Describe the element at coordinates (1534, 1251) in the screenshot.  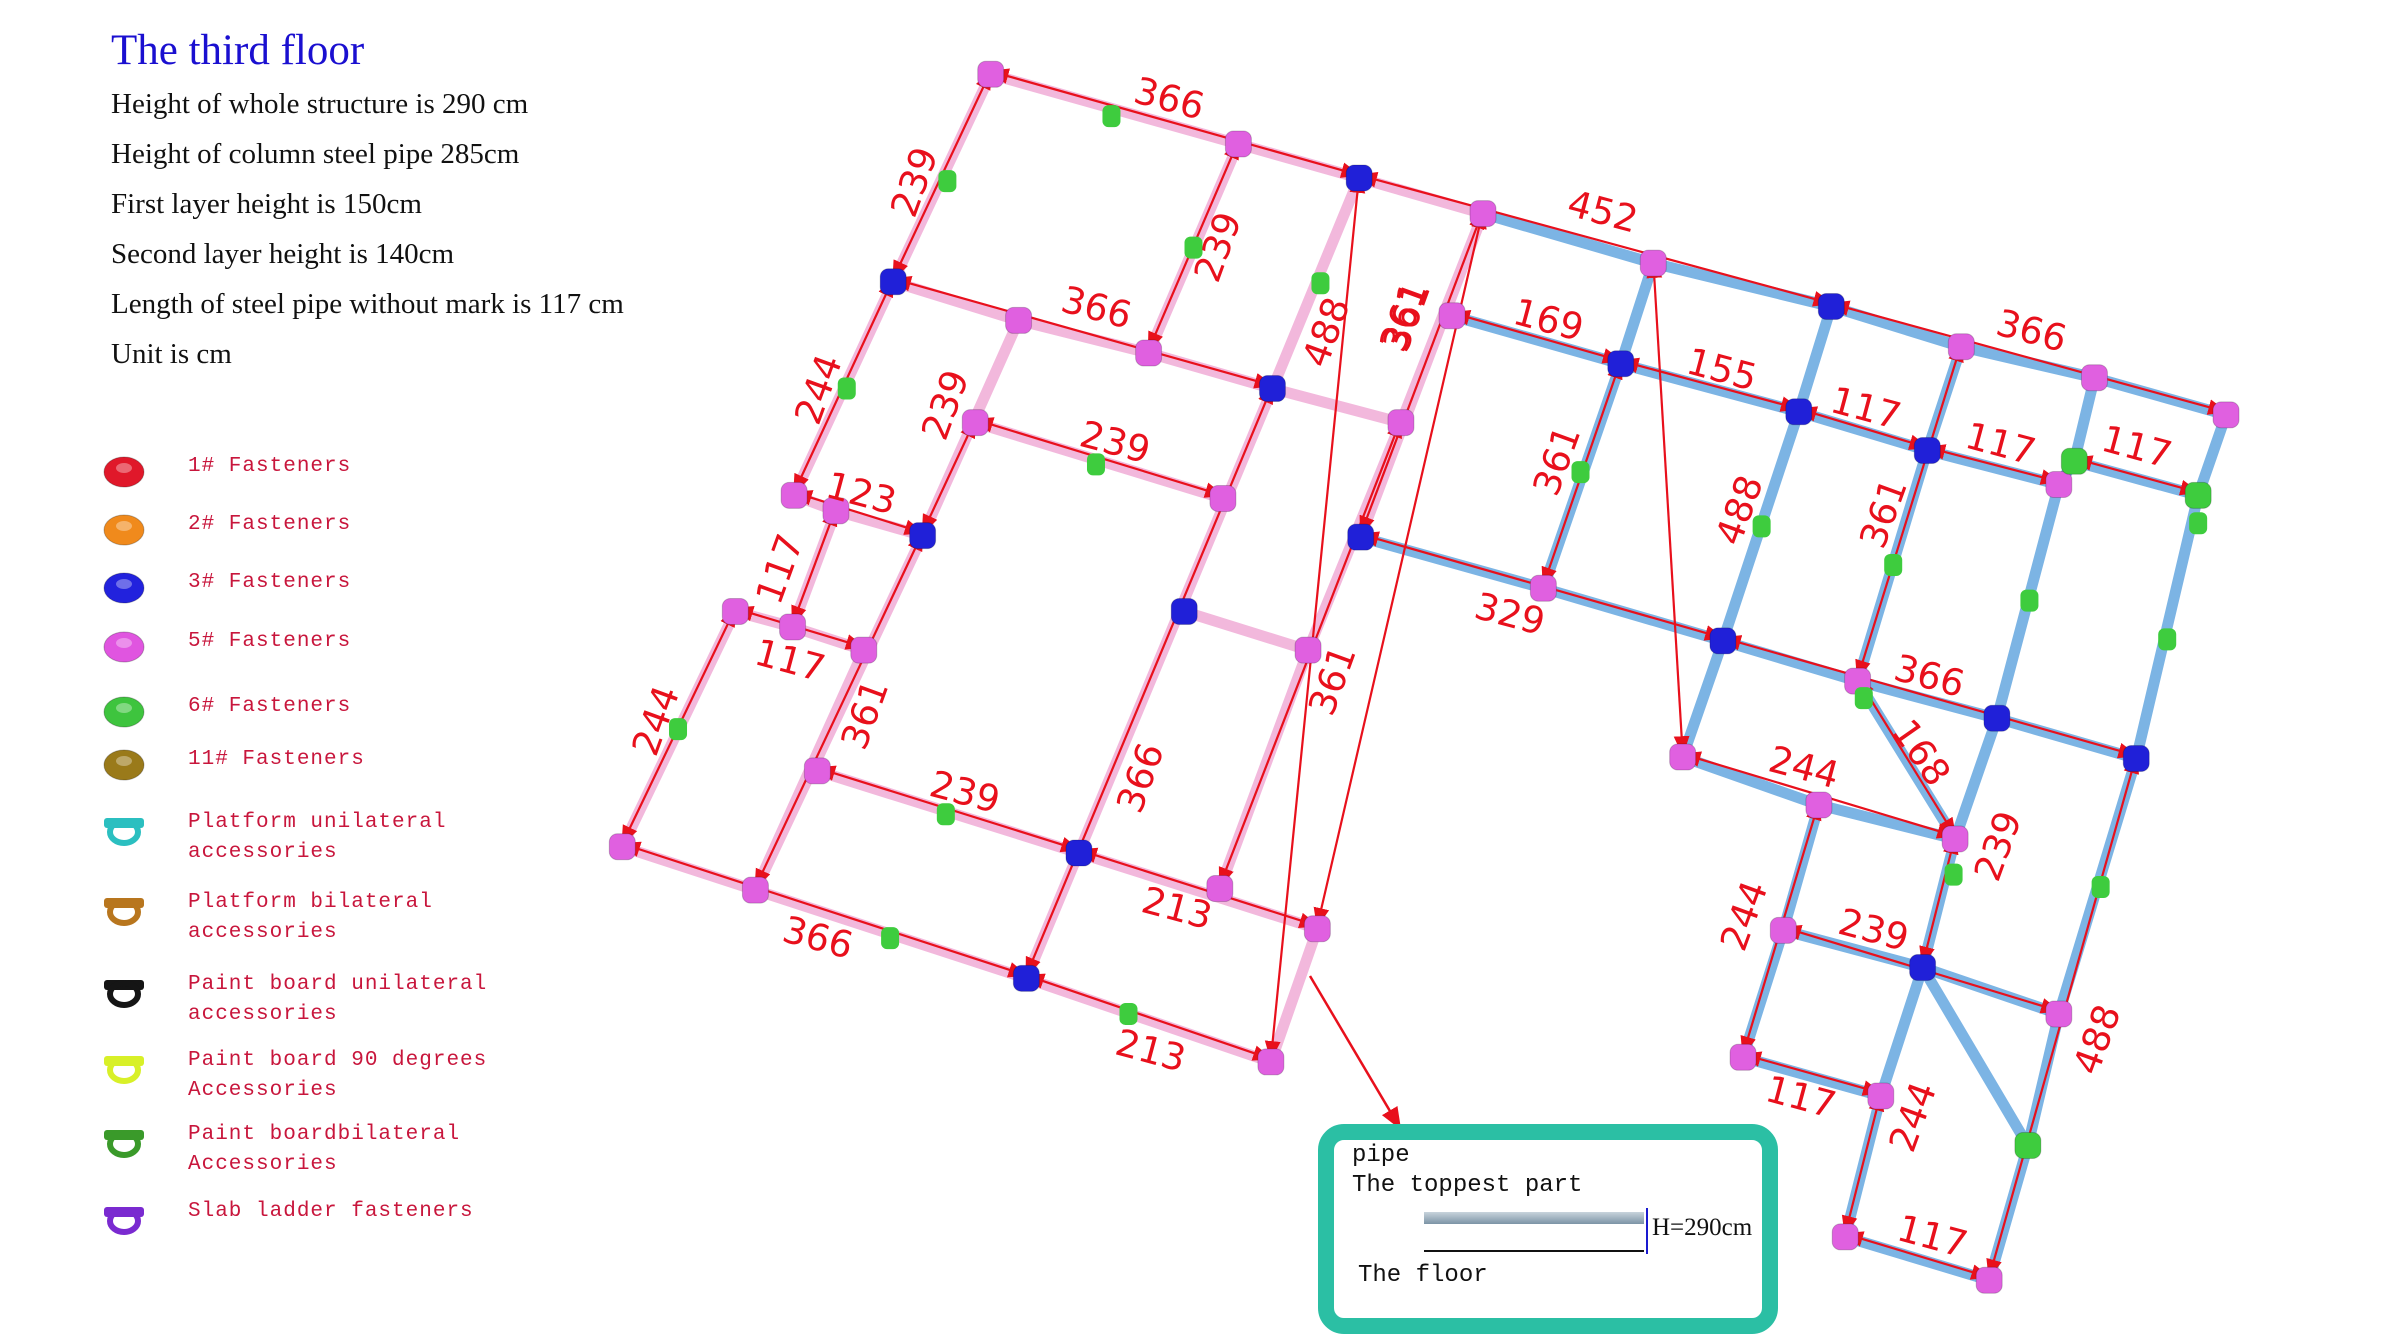
I see `inset-floor-line` at that location.